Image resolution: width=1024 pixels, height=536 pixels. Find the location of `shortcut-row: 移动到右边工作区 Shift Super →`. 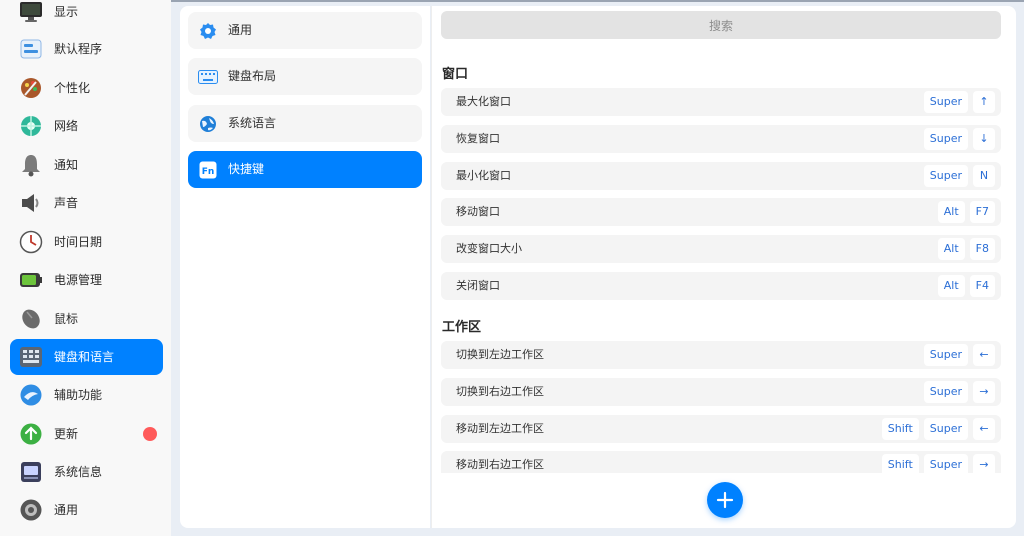

shortcut-row: 移动到右边工作区 Shift Super → is located at coordinates (721, 462).